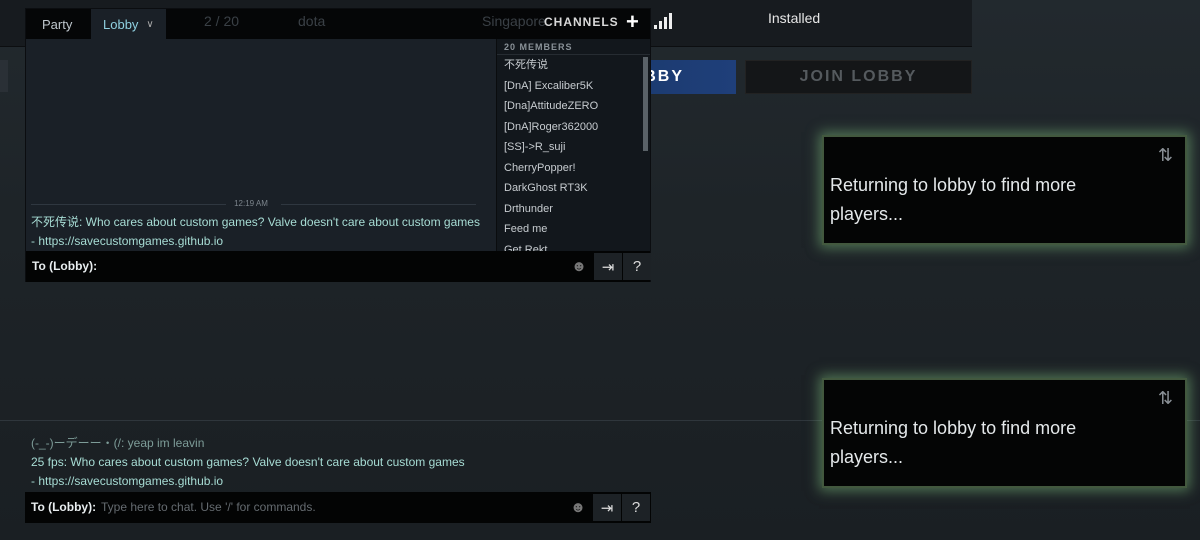 This screenshot has width=1200, height=540. What do you see at coordinates (573, 168) in the screenshot?
I see `member-item: CherryPopper!` at bounding box center [573, 168].